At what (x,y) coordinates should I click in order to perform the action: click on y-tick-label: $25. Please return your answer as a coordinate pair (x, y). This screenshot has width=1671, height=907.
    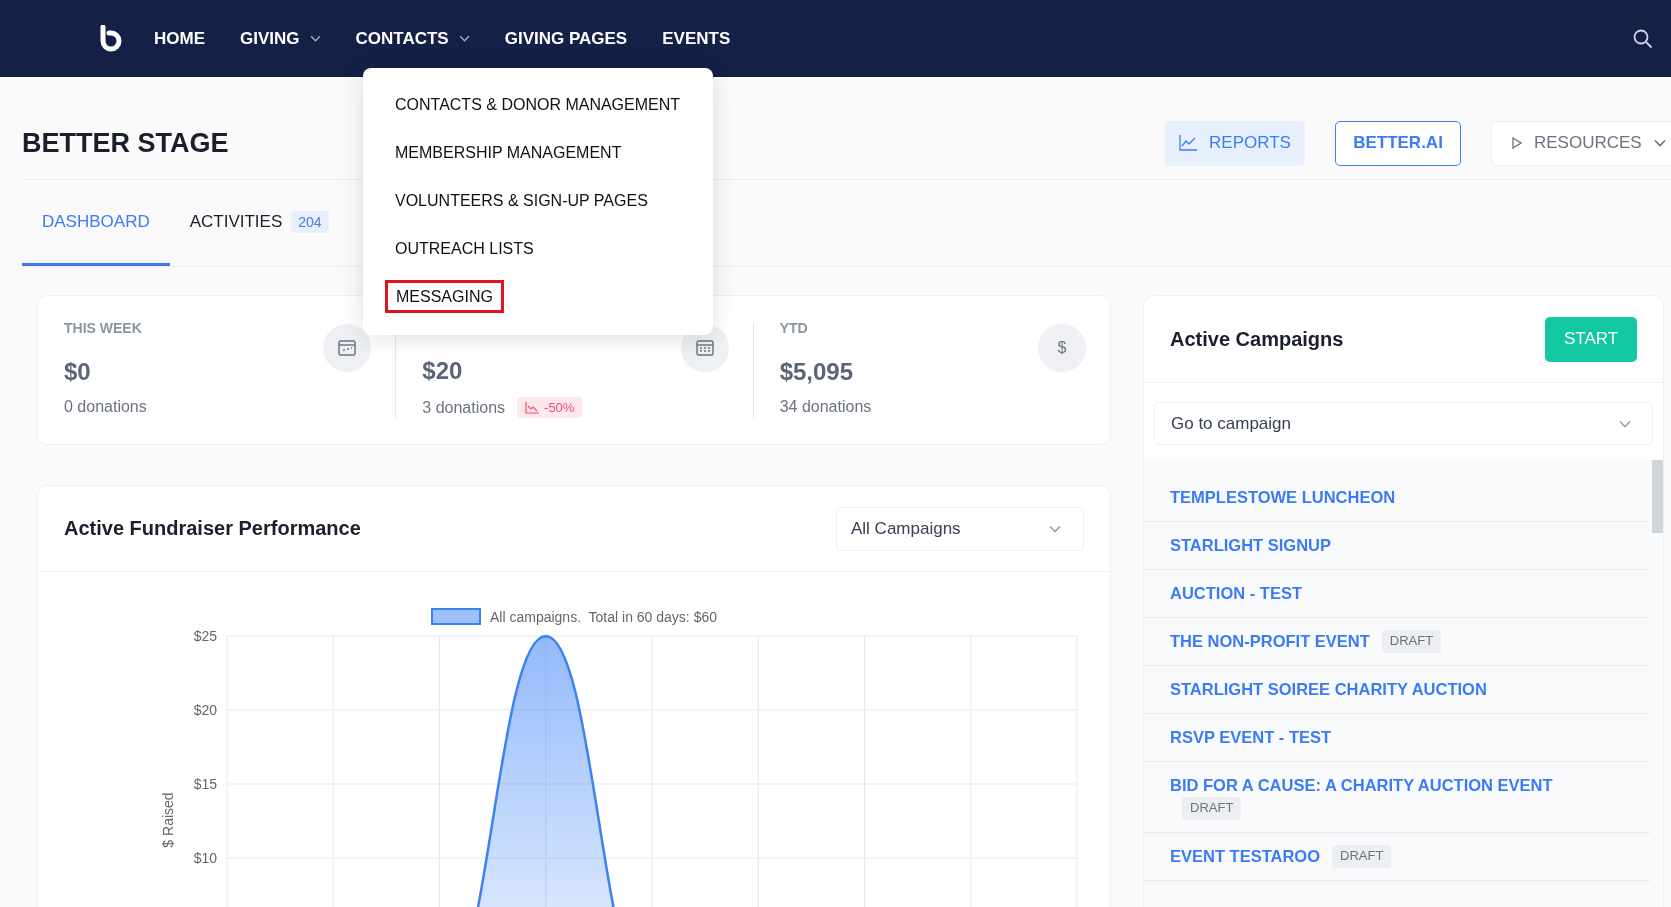
    Looking at the image, I should click on (205, 636).